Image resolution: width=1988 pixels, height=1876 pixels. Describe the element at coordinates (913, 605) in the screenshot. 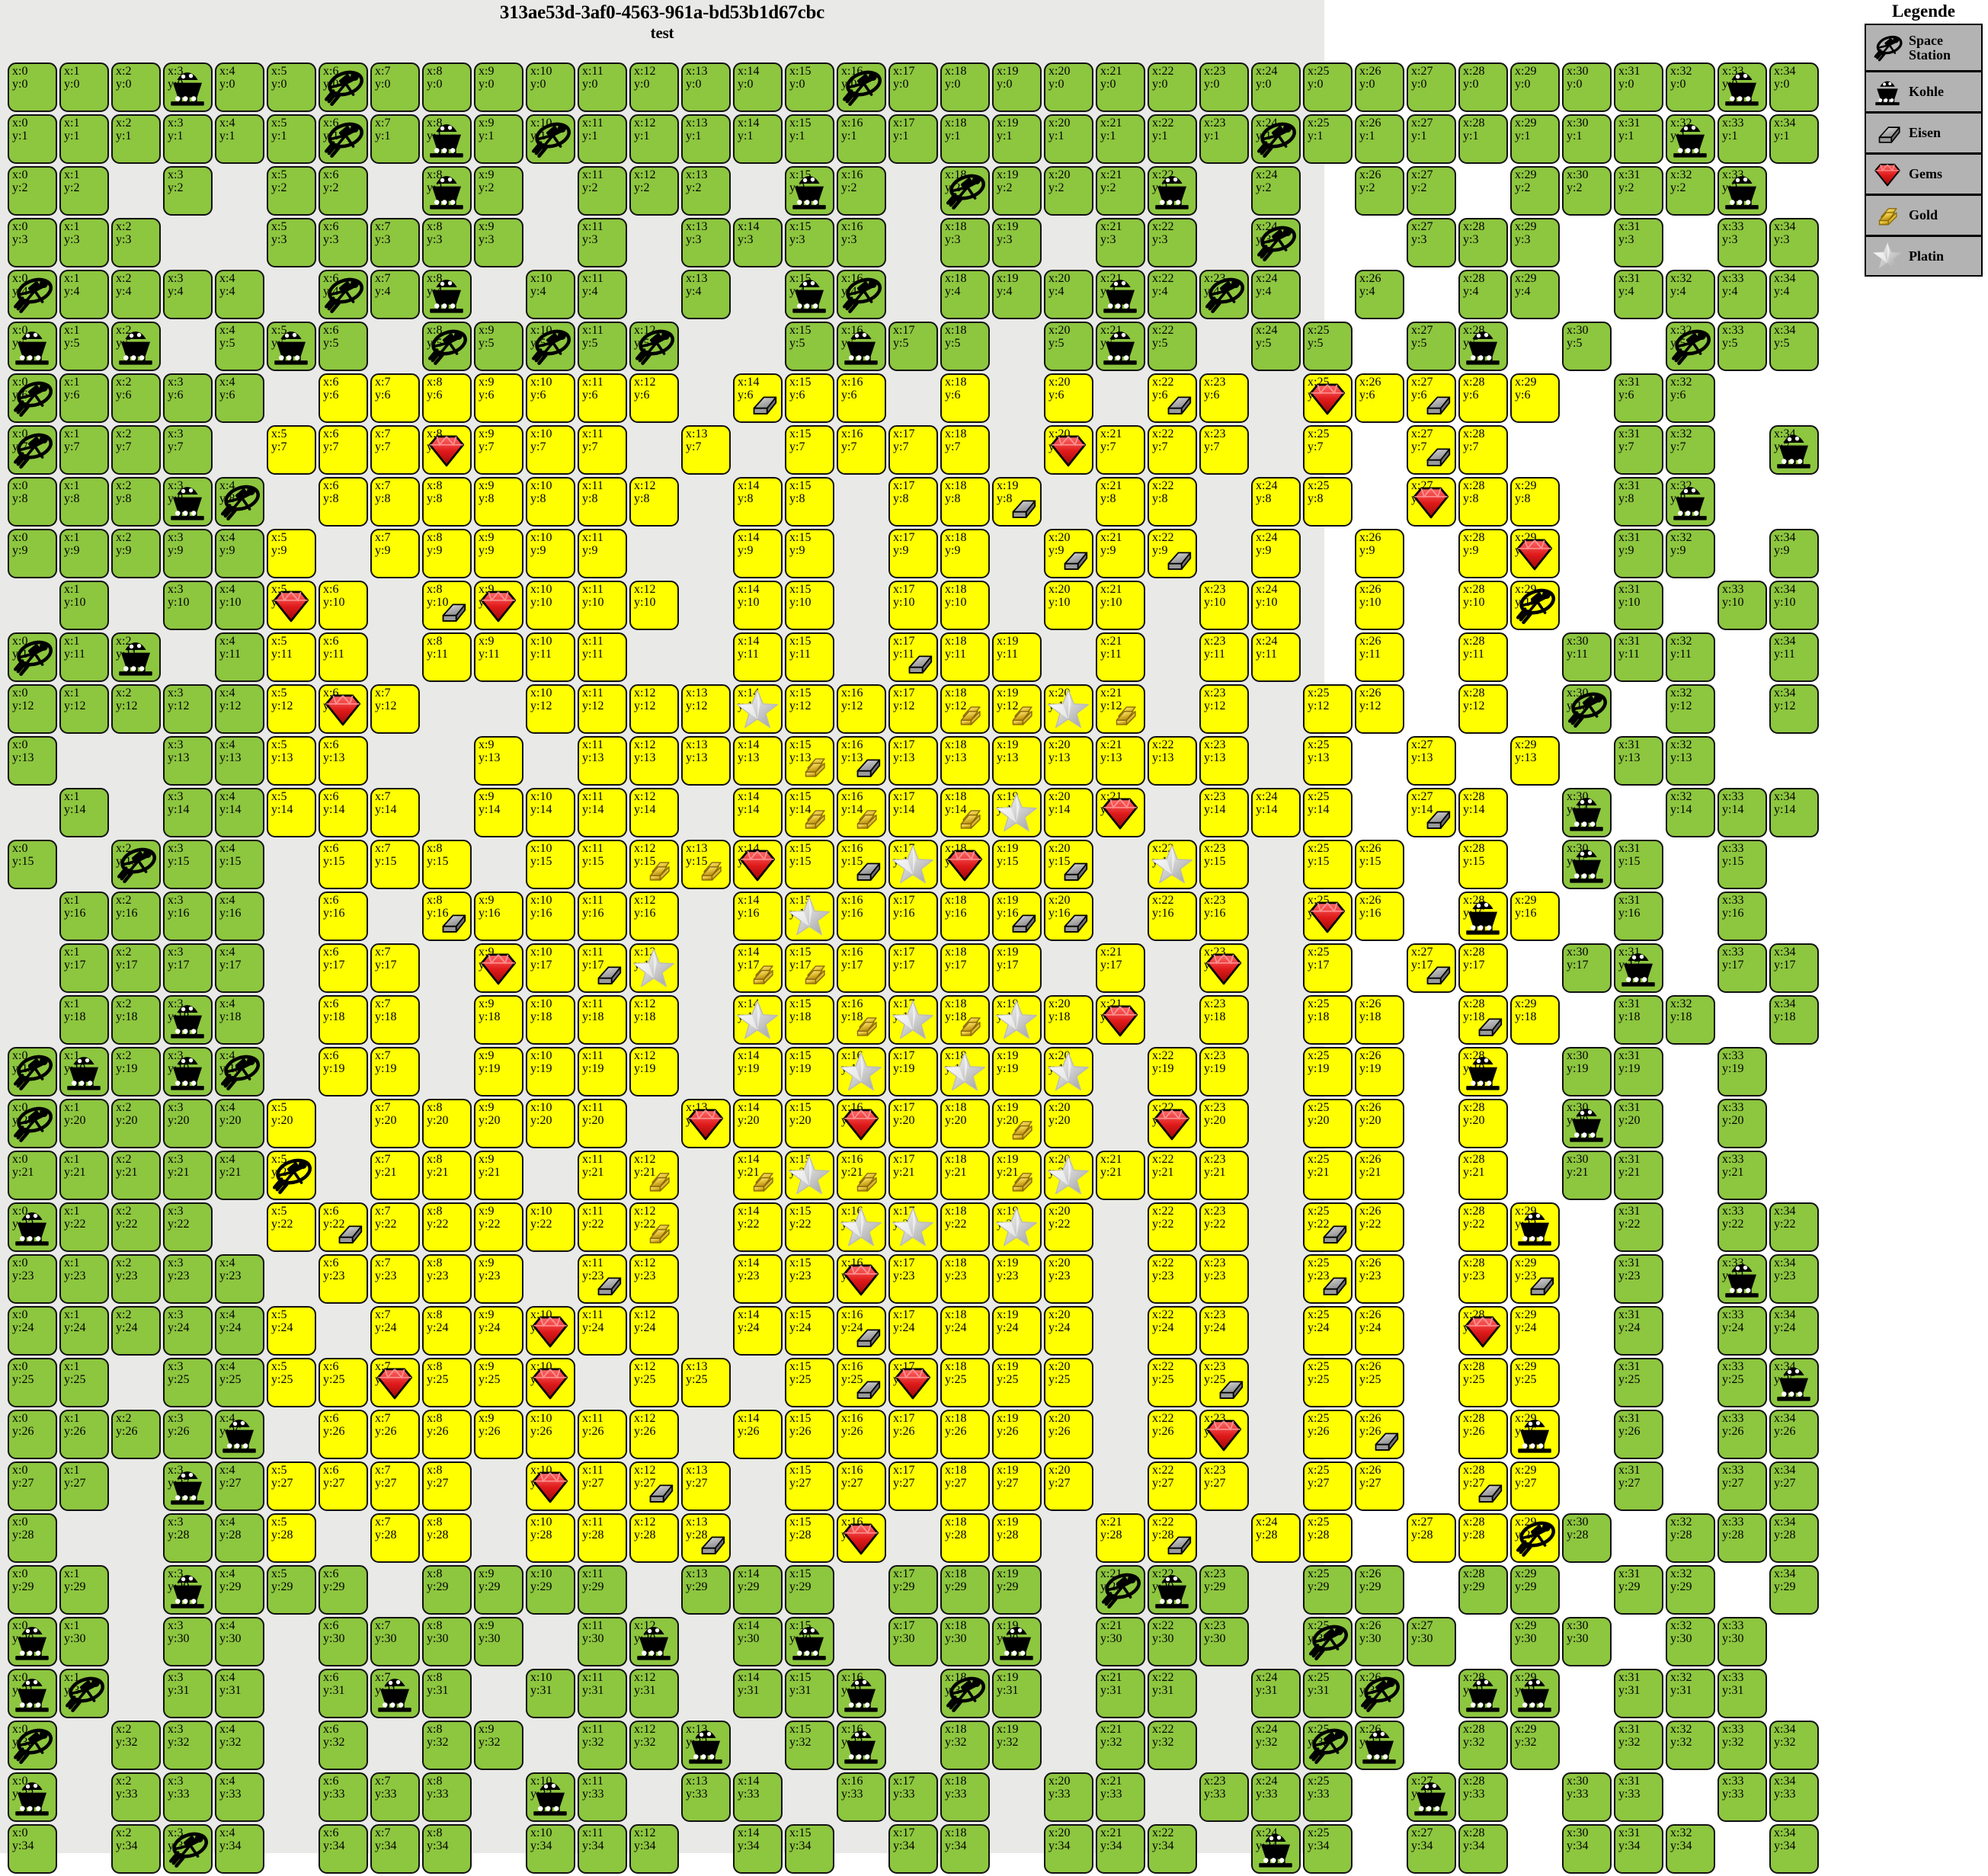

I see `map-cell: x:17 y:10` at that location.